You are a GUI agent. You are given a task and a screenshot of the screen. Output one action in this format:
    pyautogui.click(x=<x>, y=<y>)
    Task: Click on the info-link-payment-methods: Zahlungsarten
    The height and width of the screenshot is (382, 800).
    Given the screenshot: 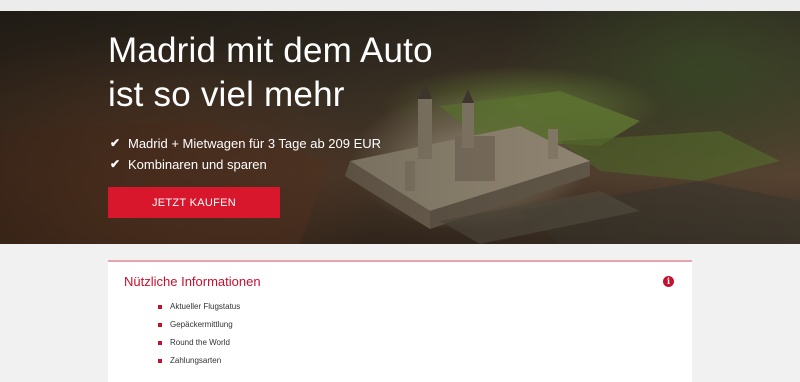 What is the action you would take?
    pyautogui.click(x=195, y=361)
    